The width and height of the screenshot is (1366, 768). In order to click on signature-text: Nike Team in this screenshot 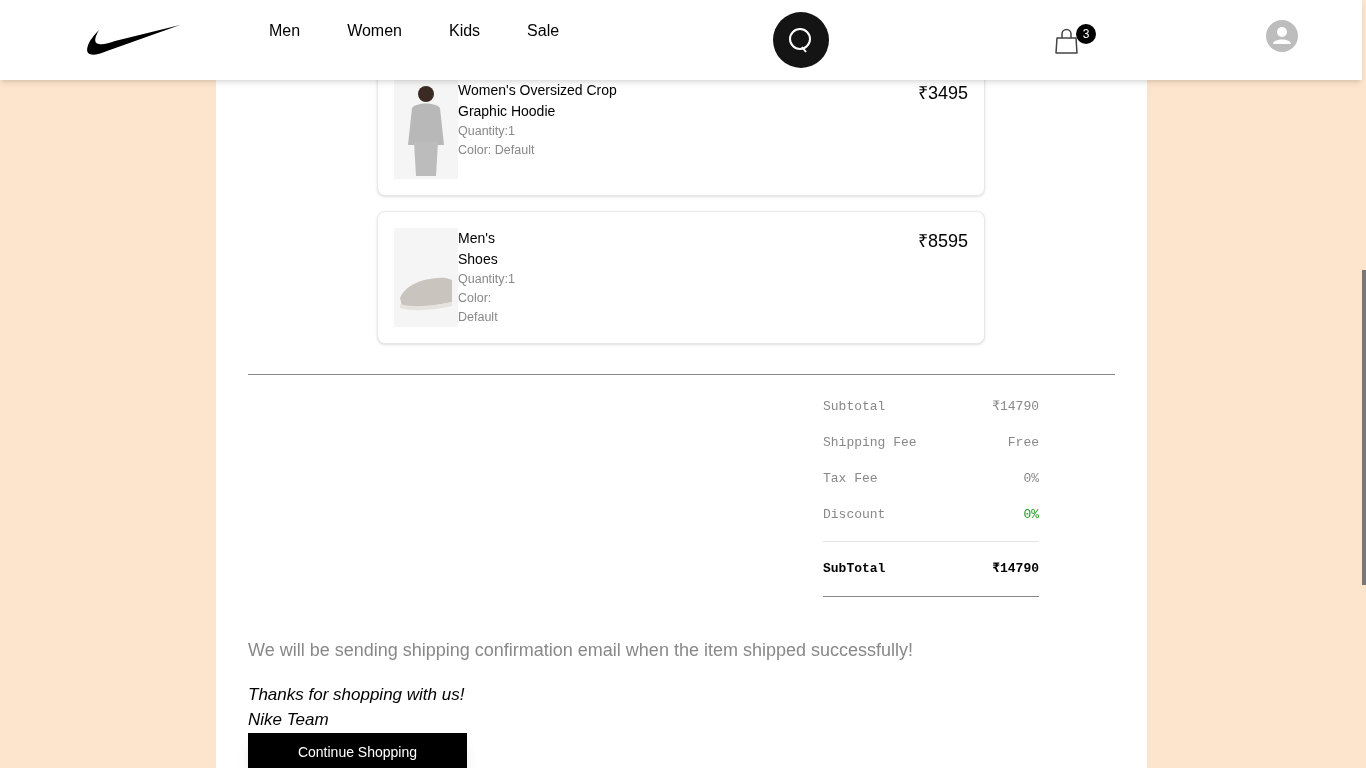, I will do `click(289, 719)`.